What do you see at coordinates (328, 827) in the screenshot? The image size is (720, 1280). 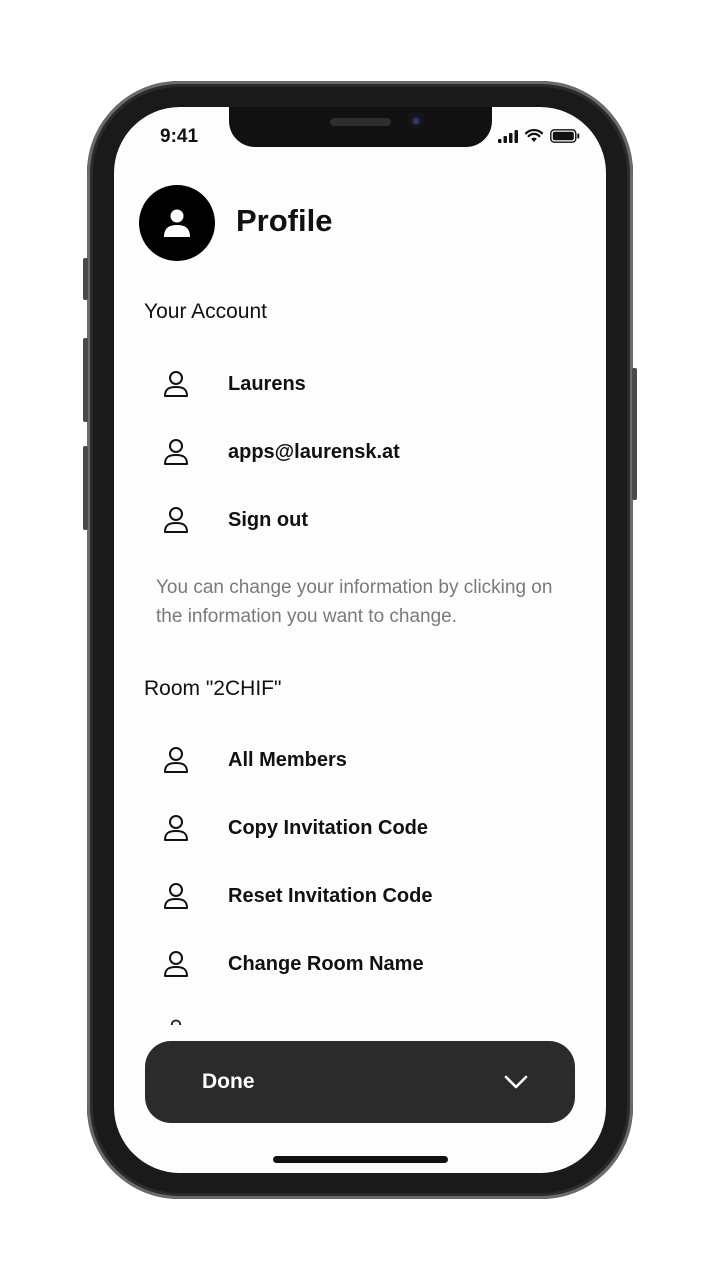 I see `copy-invitation-code-label: Copy Invitation Code` at bounding box center [328, 827].